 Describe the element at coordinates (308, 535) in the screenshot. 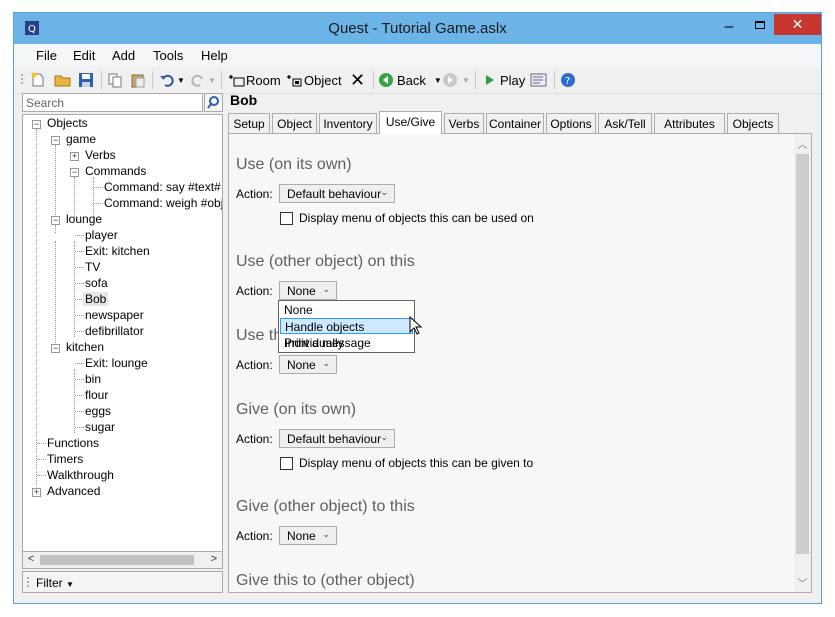

I see `give-other-action-dropdown: None ⌄` at that location.